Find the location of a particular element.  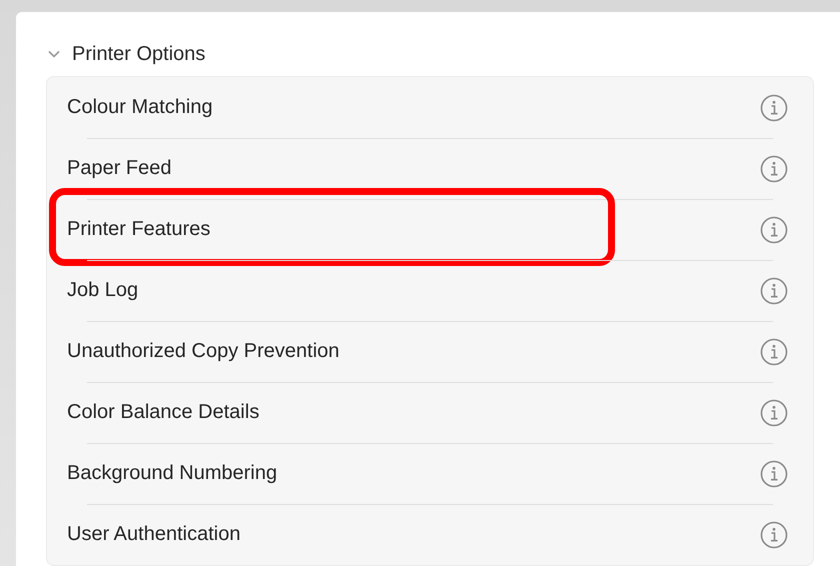

option-label: Colour Matching is located at coordinates (140, 107).